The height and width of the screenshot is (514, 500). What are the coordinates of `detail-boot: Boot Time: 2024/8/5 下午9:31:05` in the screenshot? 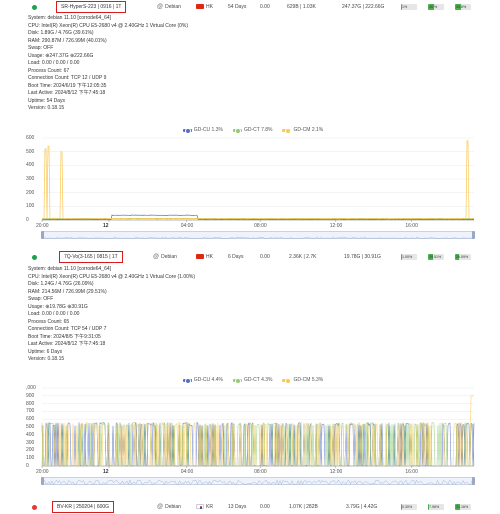 It's located at (64, 336).